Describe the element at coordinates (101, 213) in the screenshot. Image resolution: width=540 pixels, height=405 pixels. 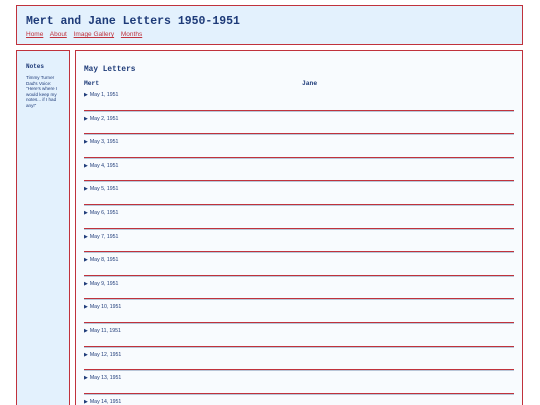
I see `letter-toggle: ▶ May 6, 1951` at that location.